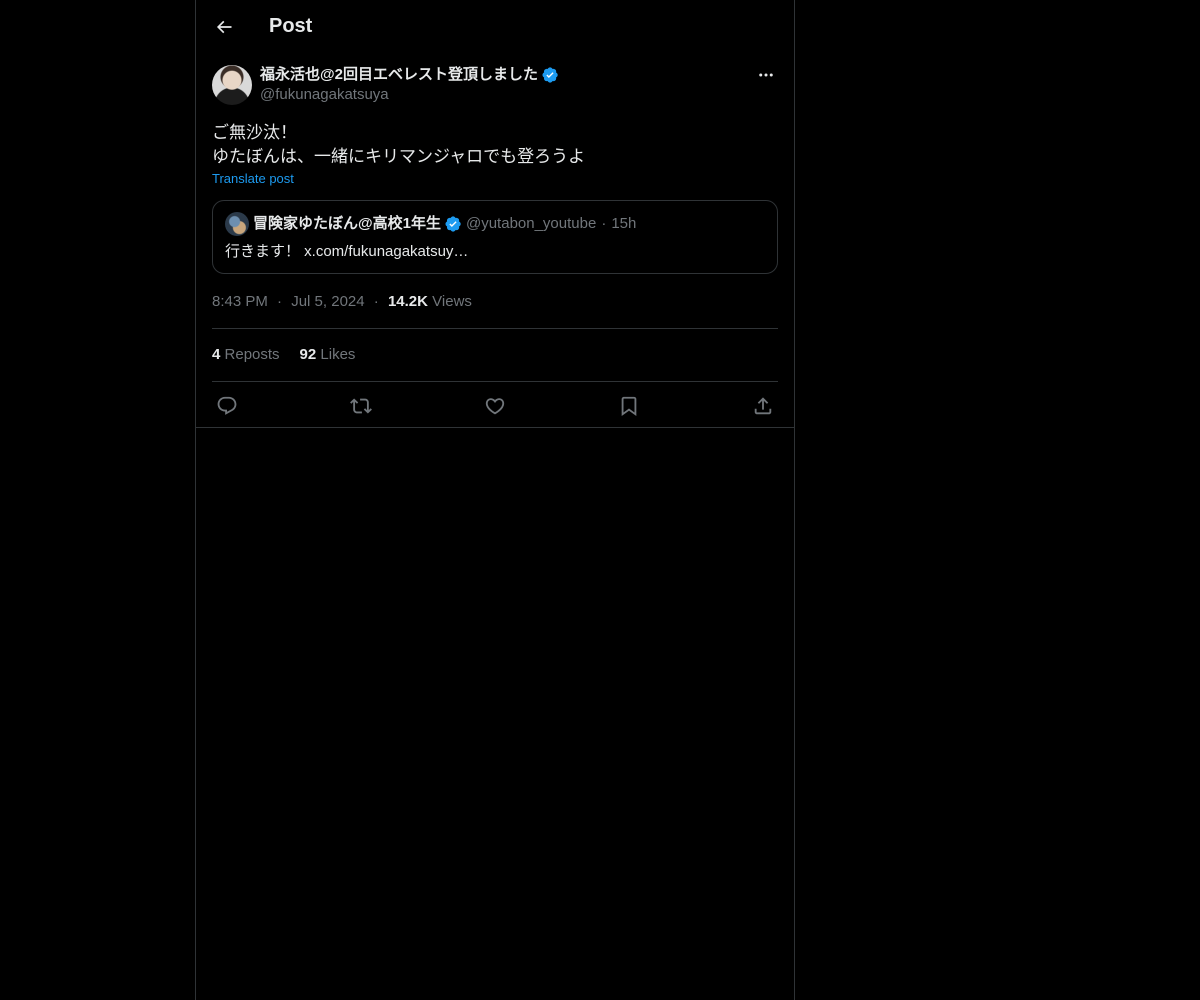 The height and width of the screenshot is (1000, 1200). Describe the element at coordinates (252, 354) in the screenshot. I see `reposts-label: Reposts` at that location.